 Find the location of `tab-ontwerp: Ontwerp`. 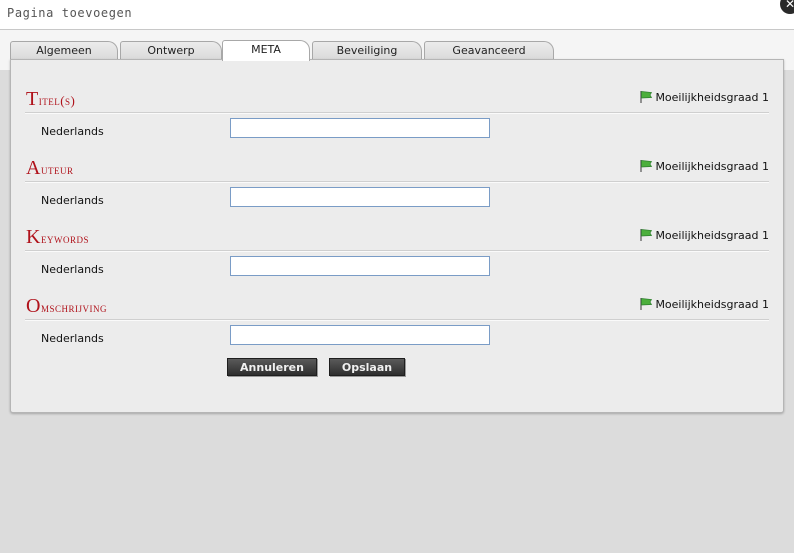

tab-ontwerp: Ontwerp is located at coordinates (171, 50).